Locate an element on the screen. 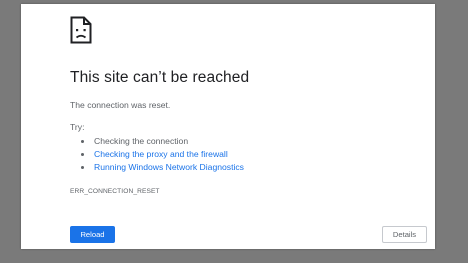 The width and height of the screenshot is (468, 263). suggestion-network-diagnostics-link: Running Windows Network Diagnostics is located at coordinates (169, 167).